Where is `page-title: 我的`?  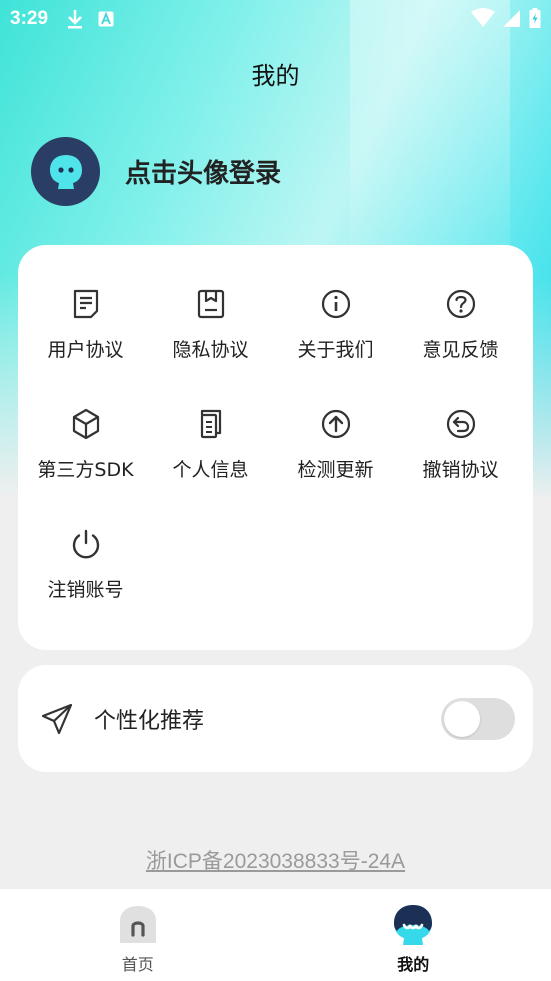 page-title: 我的 is located at coordinates (275, 76).